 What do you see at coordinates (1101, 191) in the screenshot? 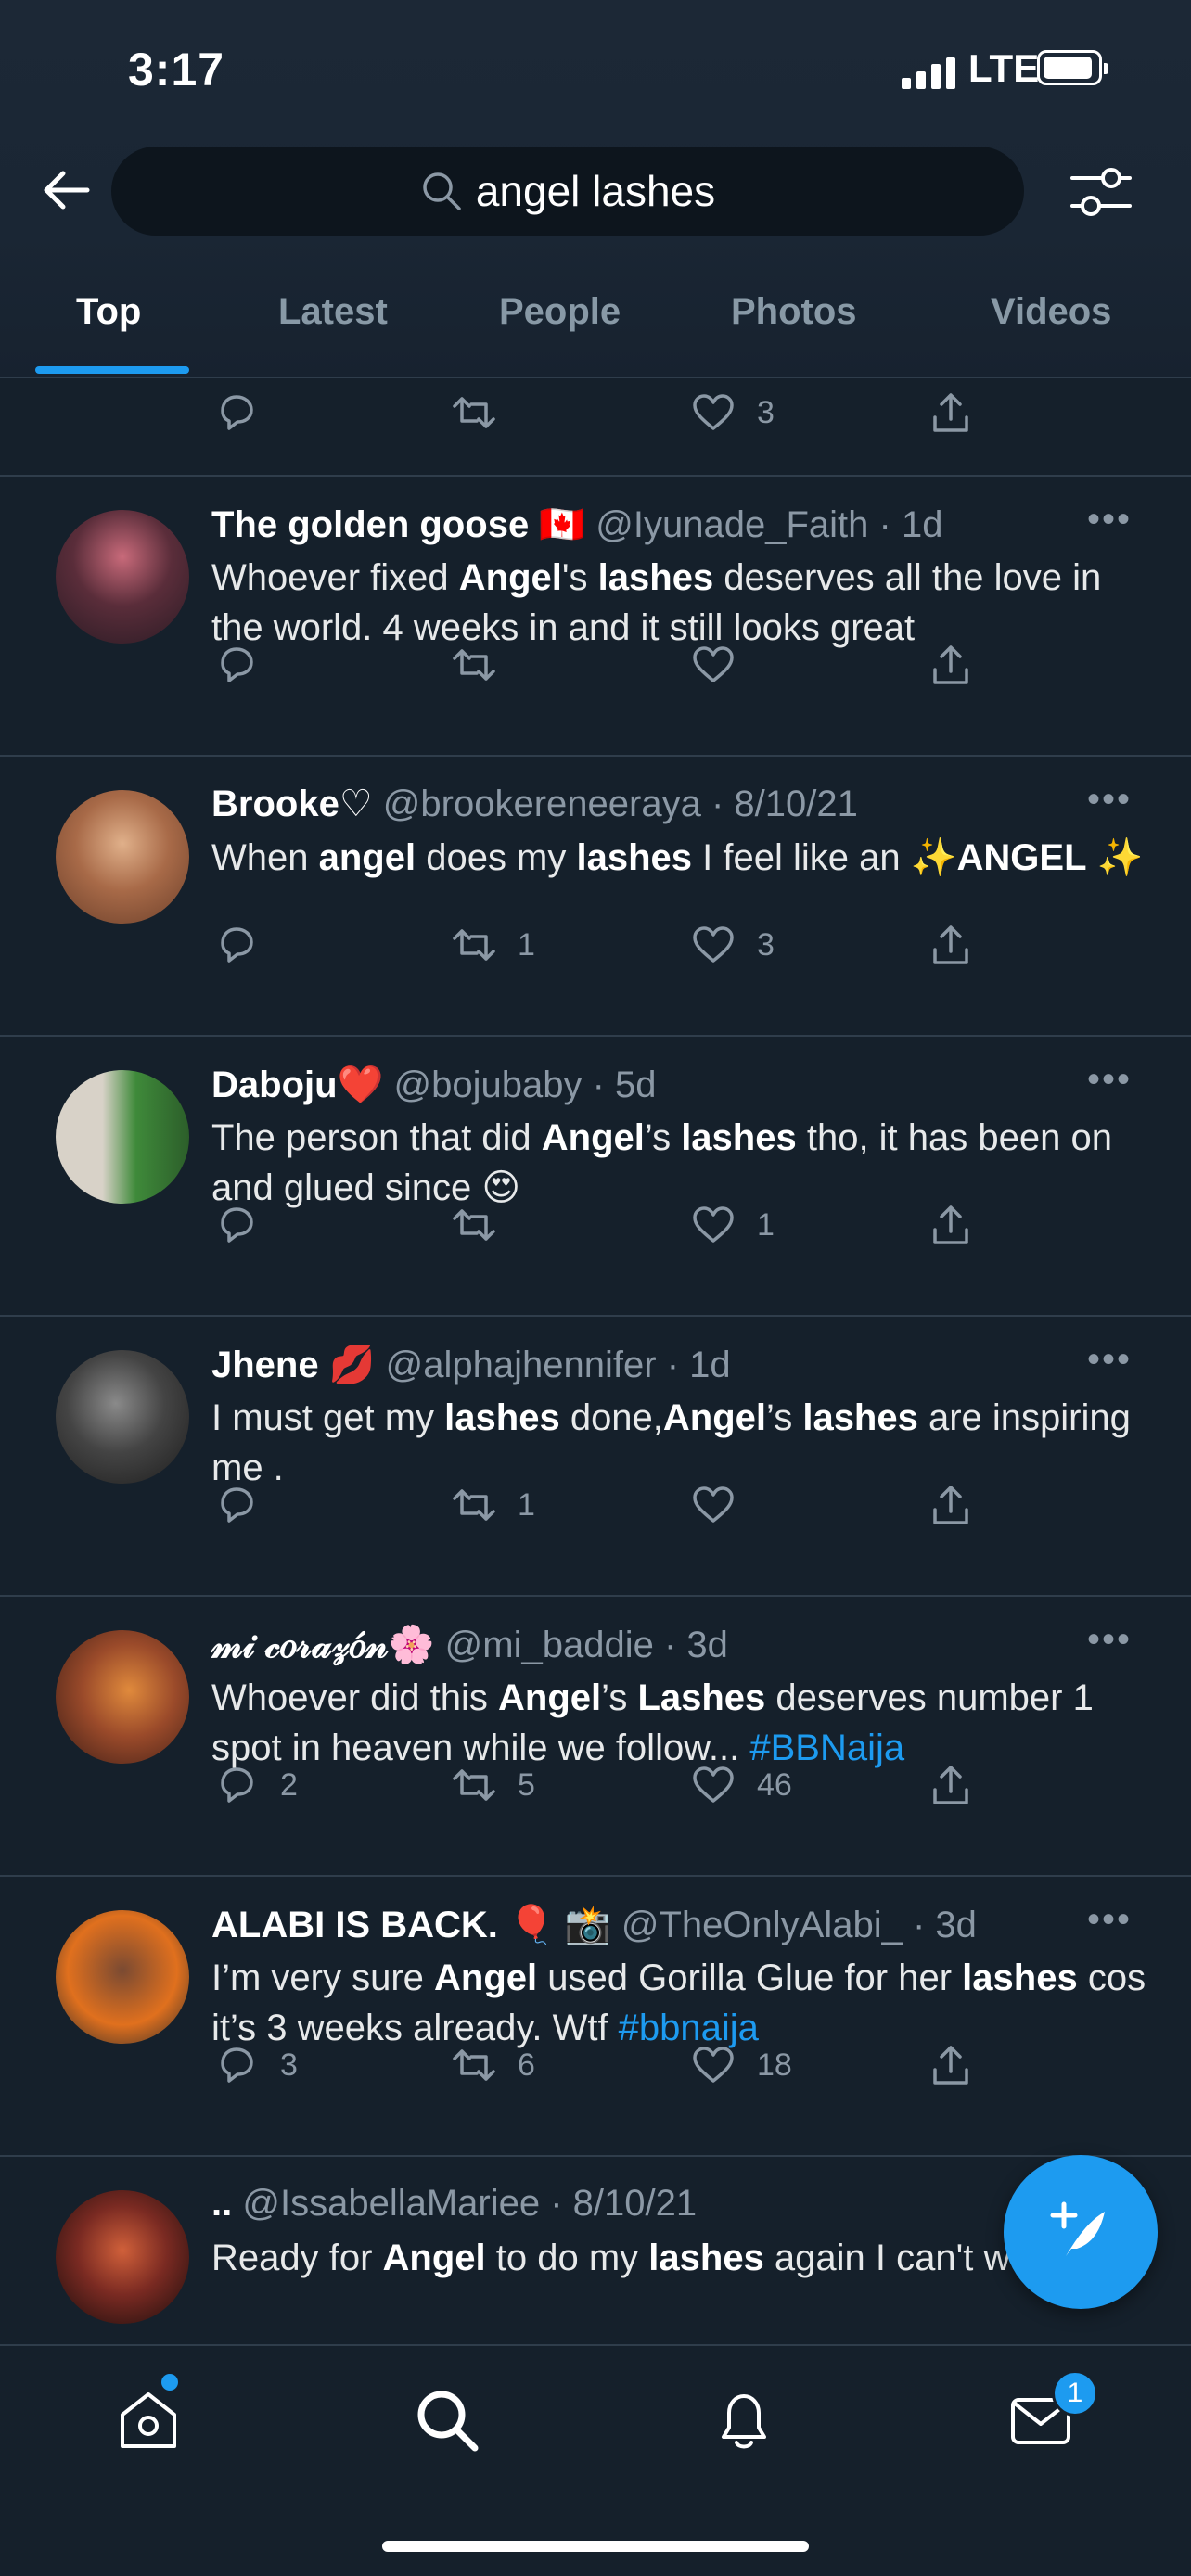
I see `search-settings-icon` at bounding box center [1101, 191].